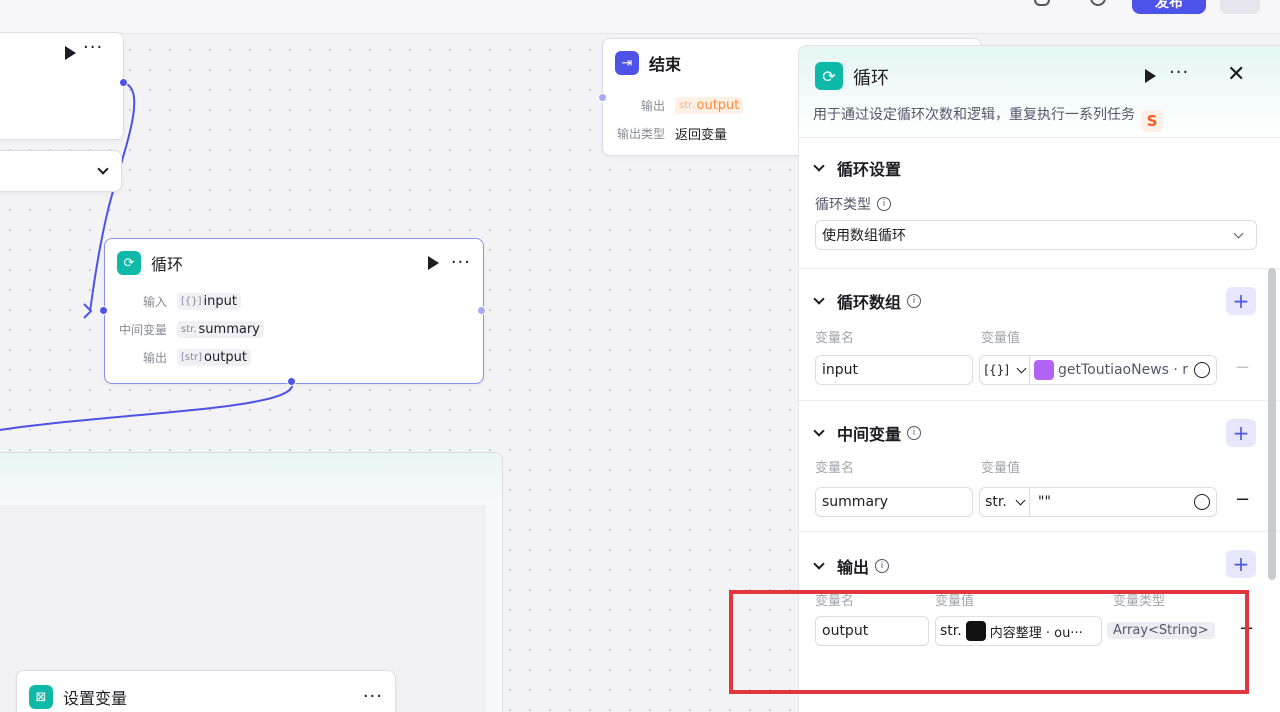 Image resolution: width=1280 pixels, height=712 pixels. Describe the element at coordinates (154, 301) in the screenshot. I see `row-label: 输入` at that location.